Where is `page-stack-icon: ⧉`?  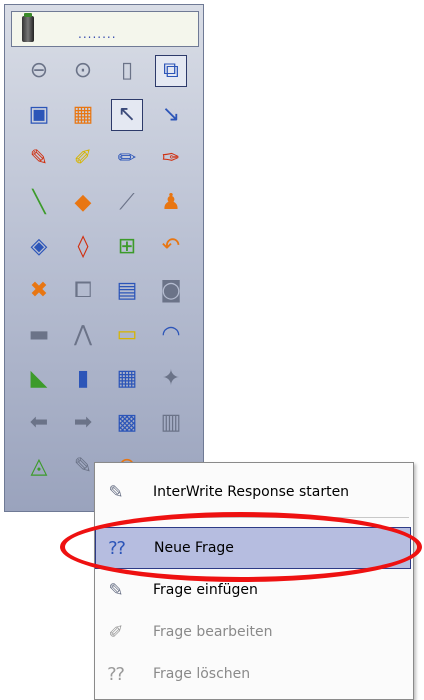
page-stack-icon: ⧉ is located at coordinates (171, 71).